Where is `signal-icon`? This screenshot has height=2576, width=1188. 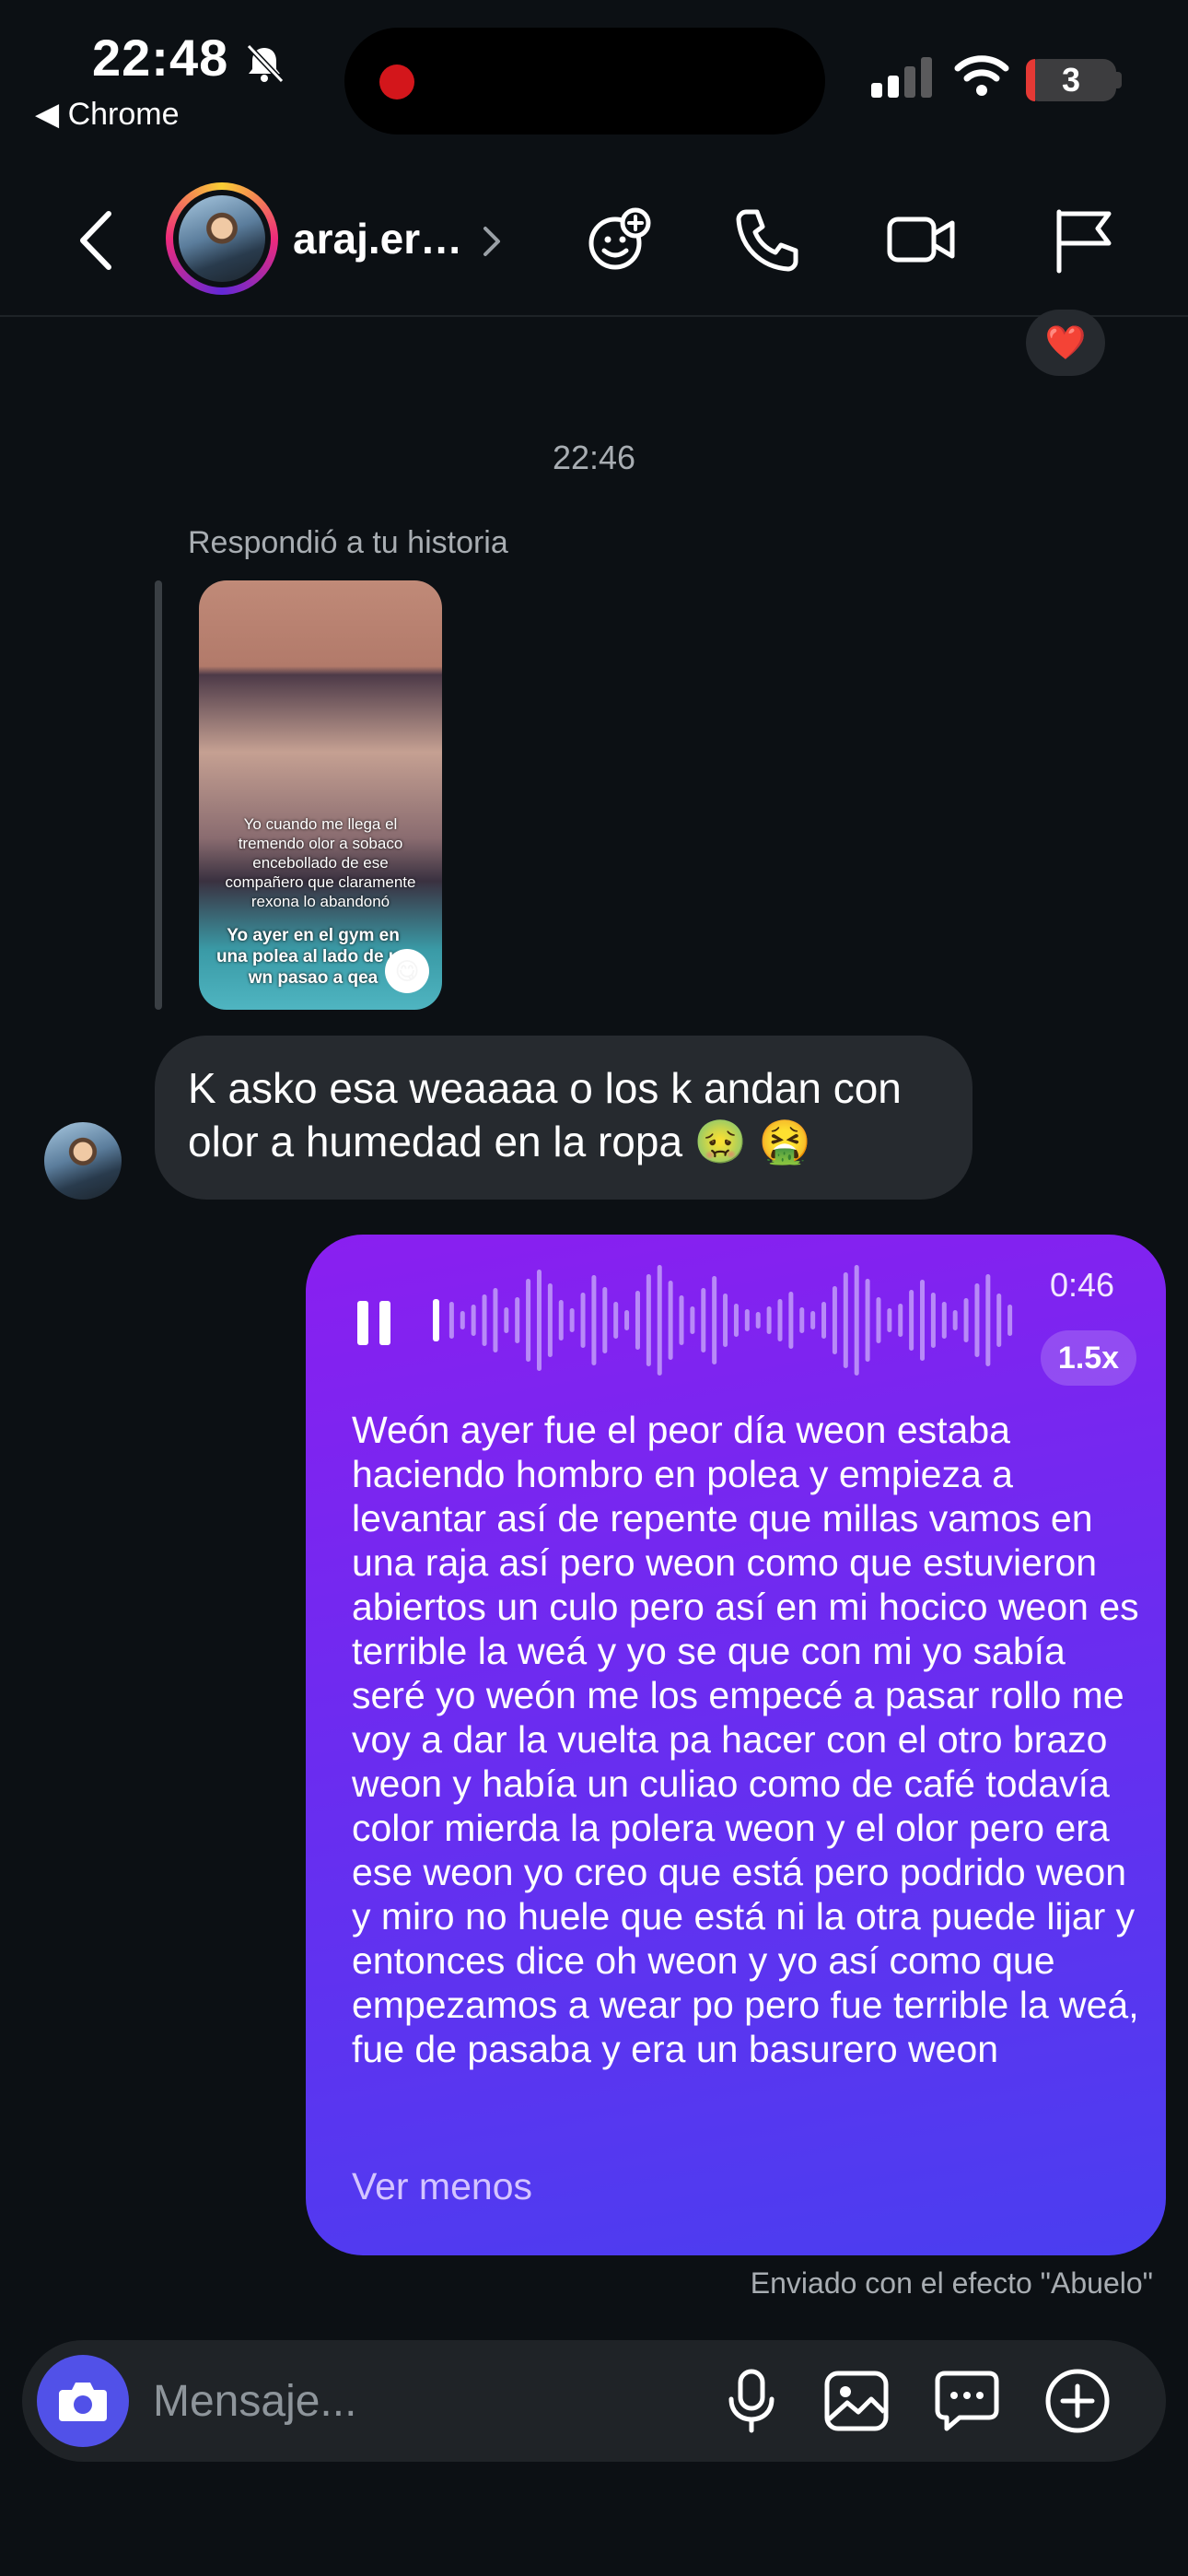 signal-icon is located at coordinates (901, 77).